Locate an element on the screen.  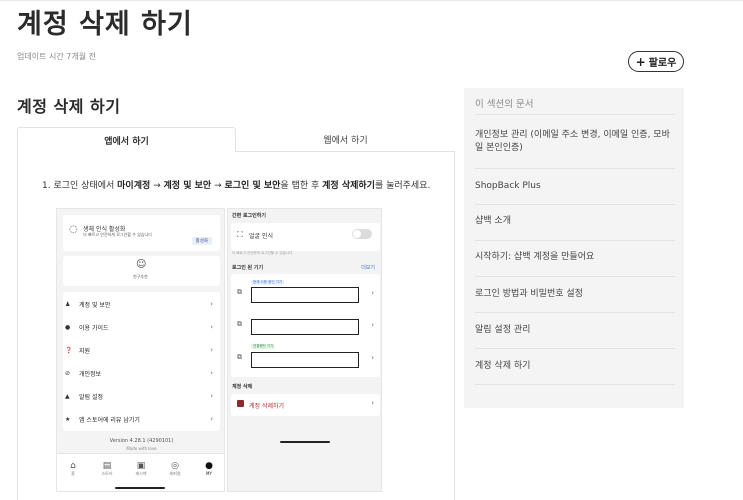
app-version: Version 4.28.1 (4290101) is located at coordinates (141, 441).